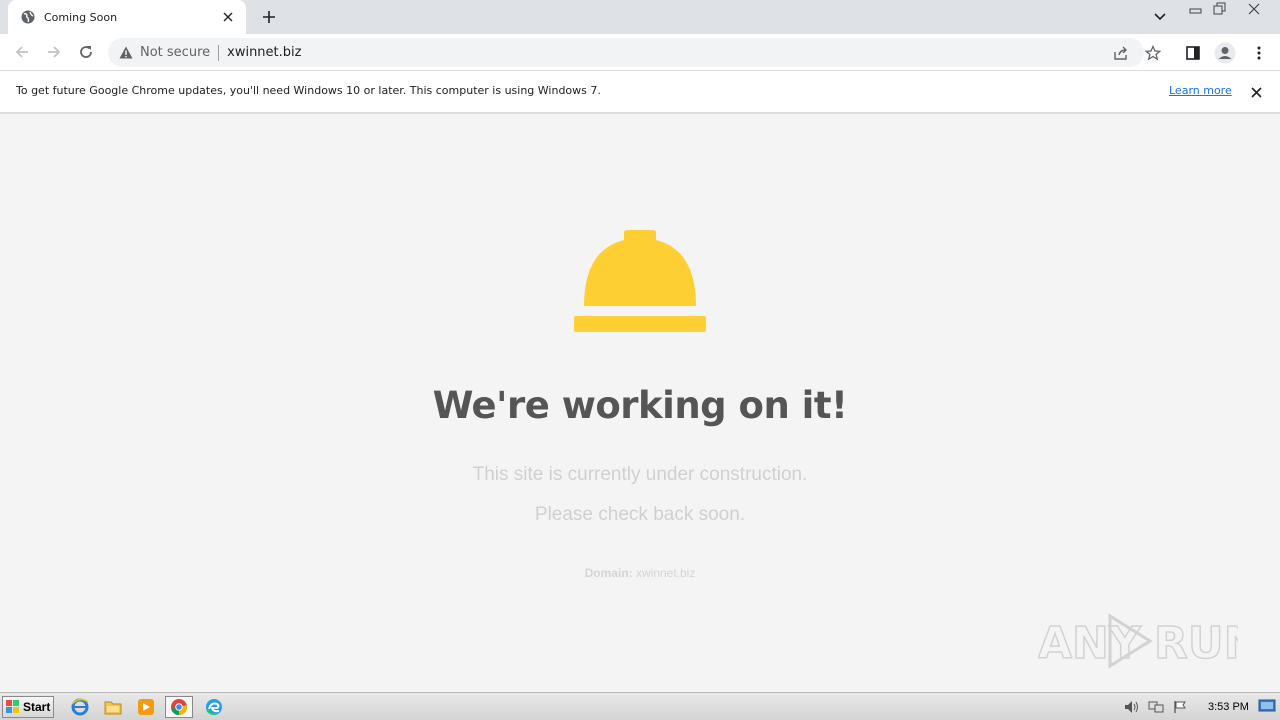  Describe the element at coordinates (1193, 53) in the screenshot. I see `side-panel-icon` at that location.